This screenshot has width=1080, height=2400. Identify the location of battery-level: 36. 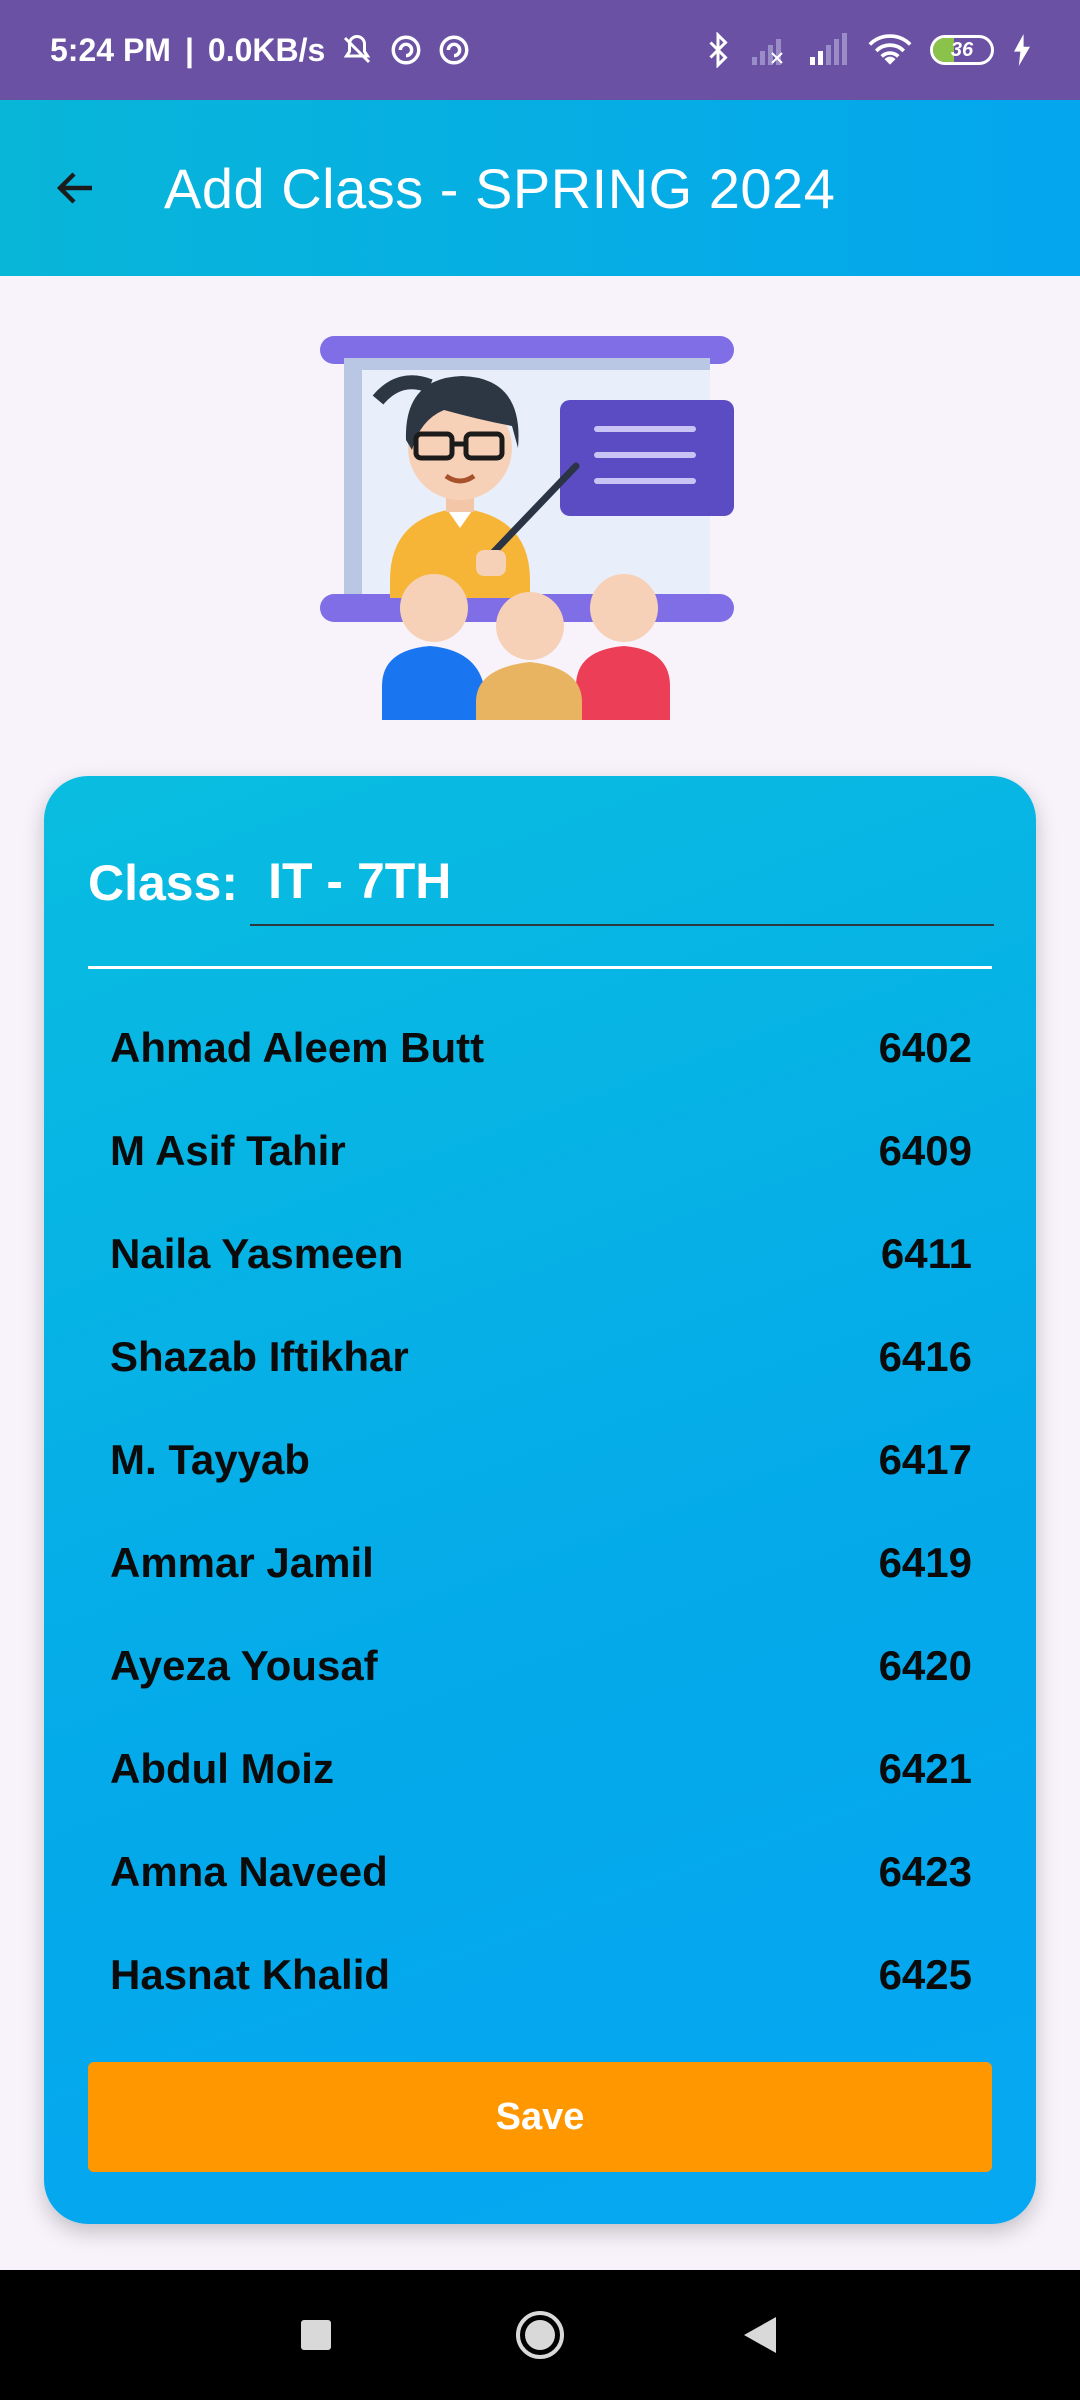
(962, 49).